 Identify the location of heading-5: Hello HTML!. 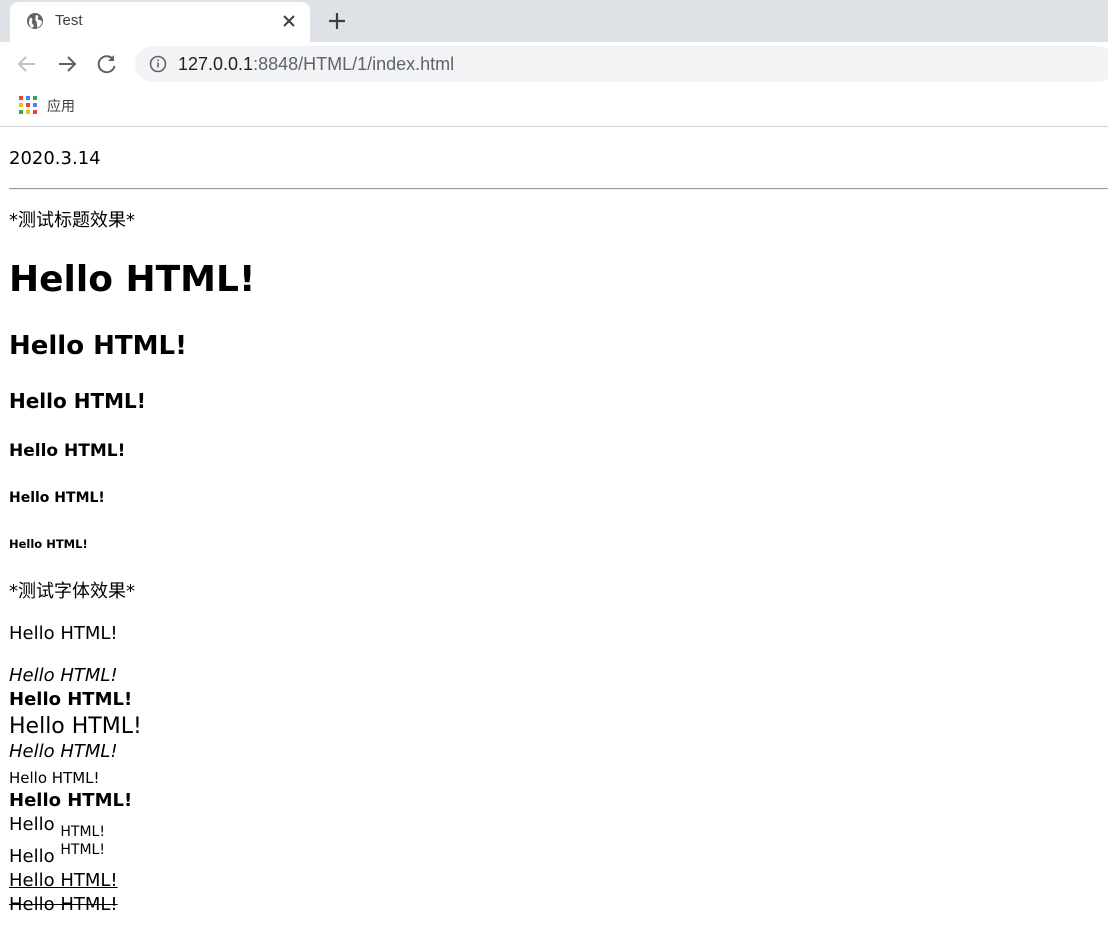
(57, 498).